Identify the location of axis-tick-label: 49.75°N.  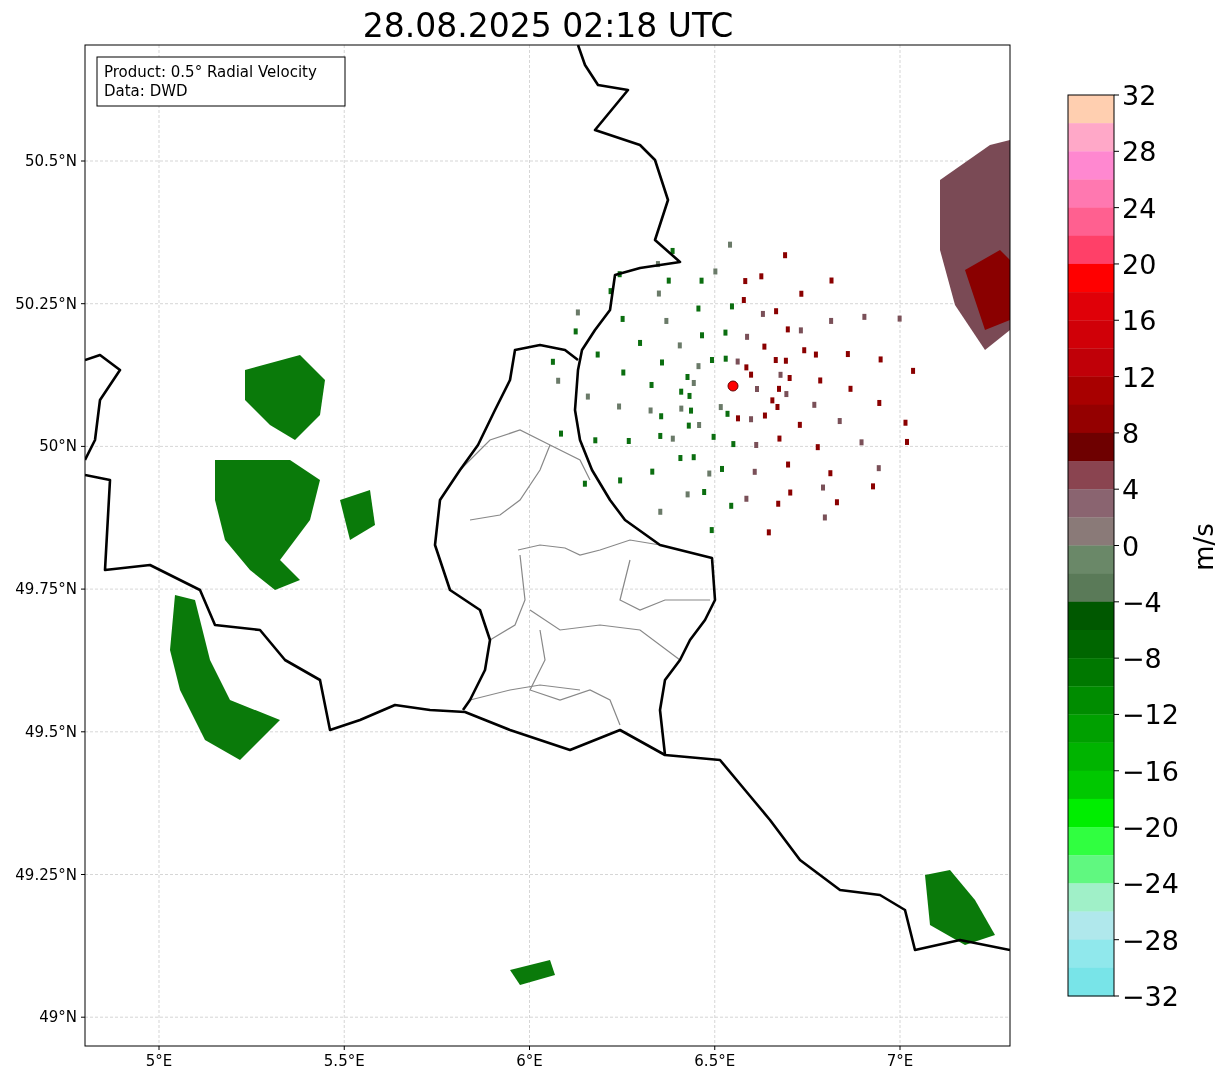
(46, 589).